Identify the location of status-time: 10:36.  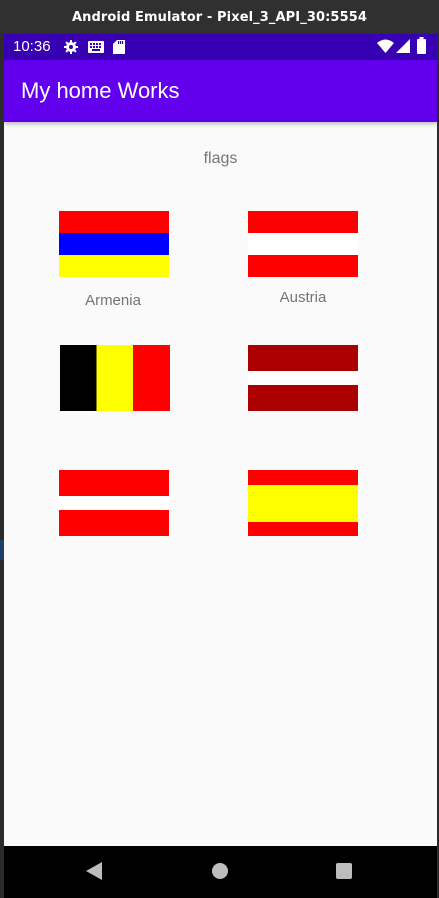
(32, 46).